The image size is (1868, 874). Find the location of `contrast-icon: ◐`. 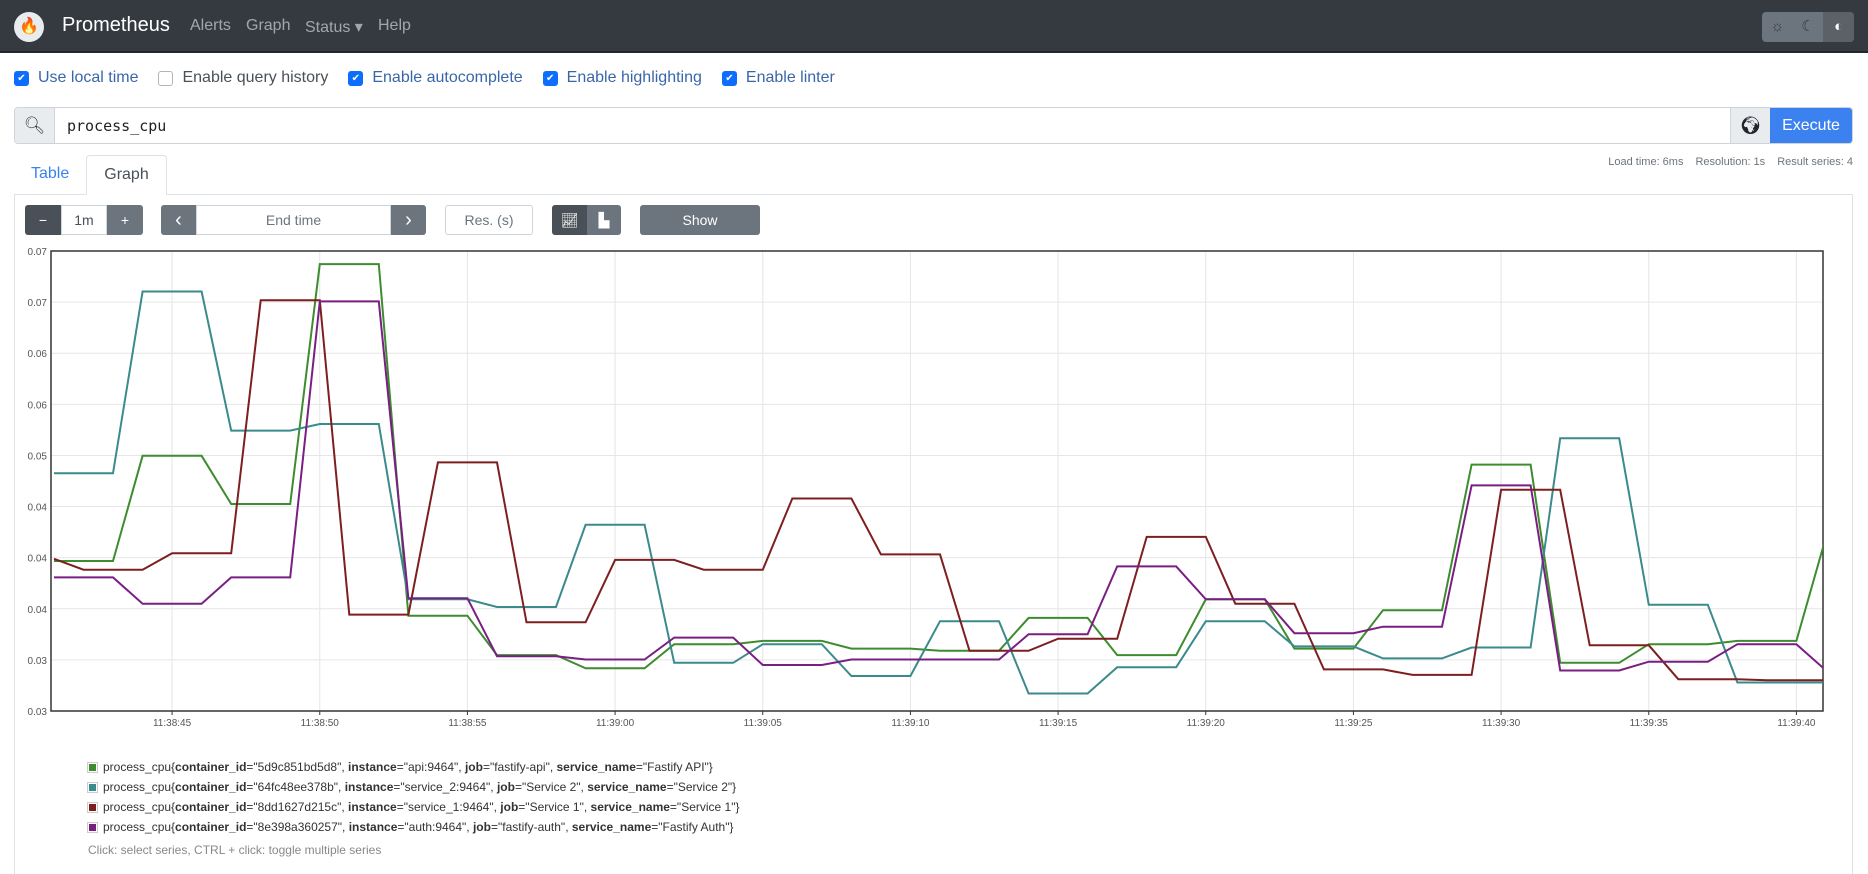

contrast-icon: ◐ is located at coordinates (1838, 27).